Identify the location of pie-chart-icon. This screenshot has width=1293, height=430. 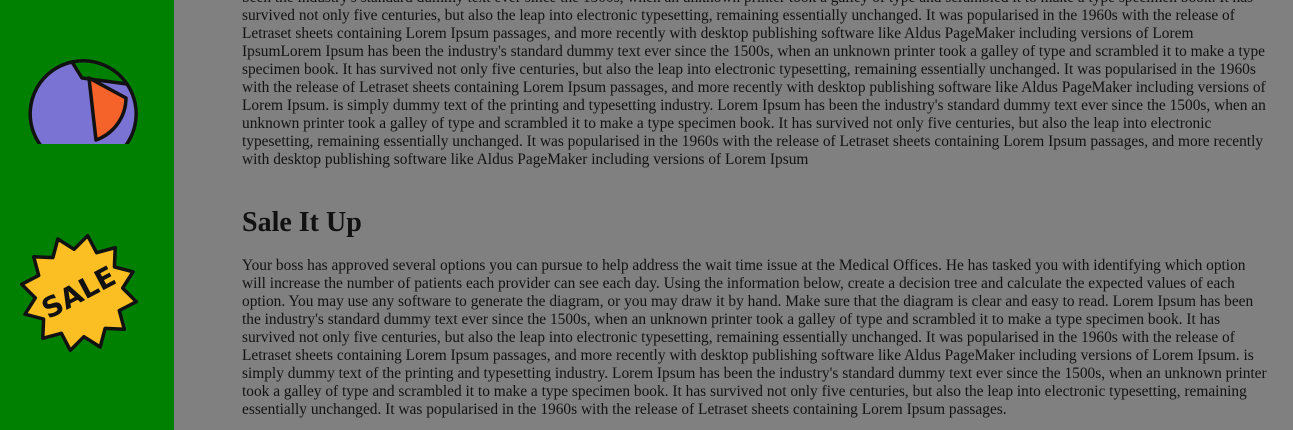
(79, 81).